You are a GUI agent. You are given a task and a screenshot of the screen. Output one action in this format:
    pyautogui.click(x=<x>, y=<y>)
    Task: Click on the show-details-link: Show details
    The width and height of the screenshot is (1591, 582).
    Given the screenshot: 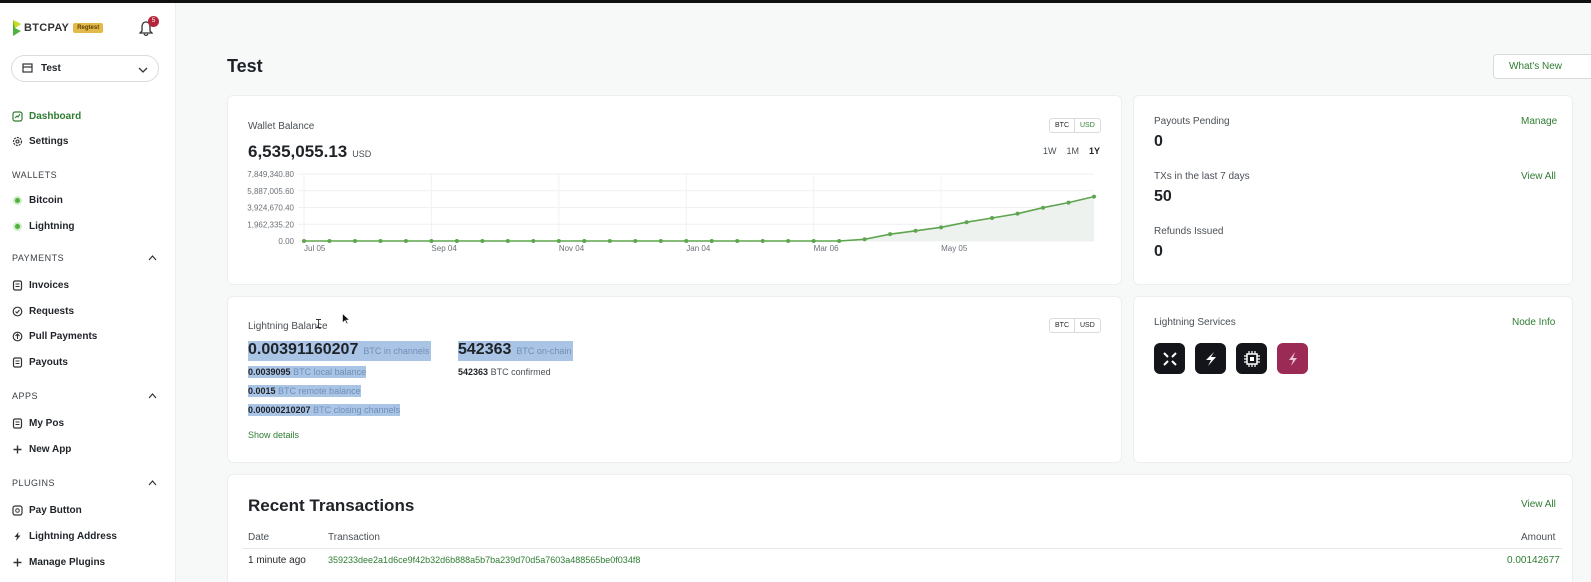 What is the action you would take?
    pyautogui.click(x=273, y=435)
    